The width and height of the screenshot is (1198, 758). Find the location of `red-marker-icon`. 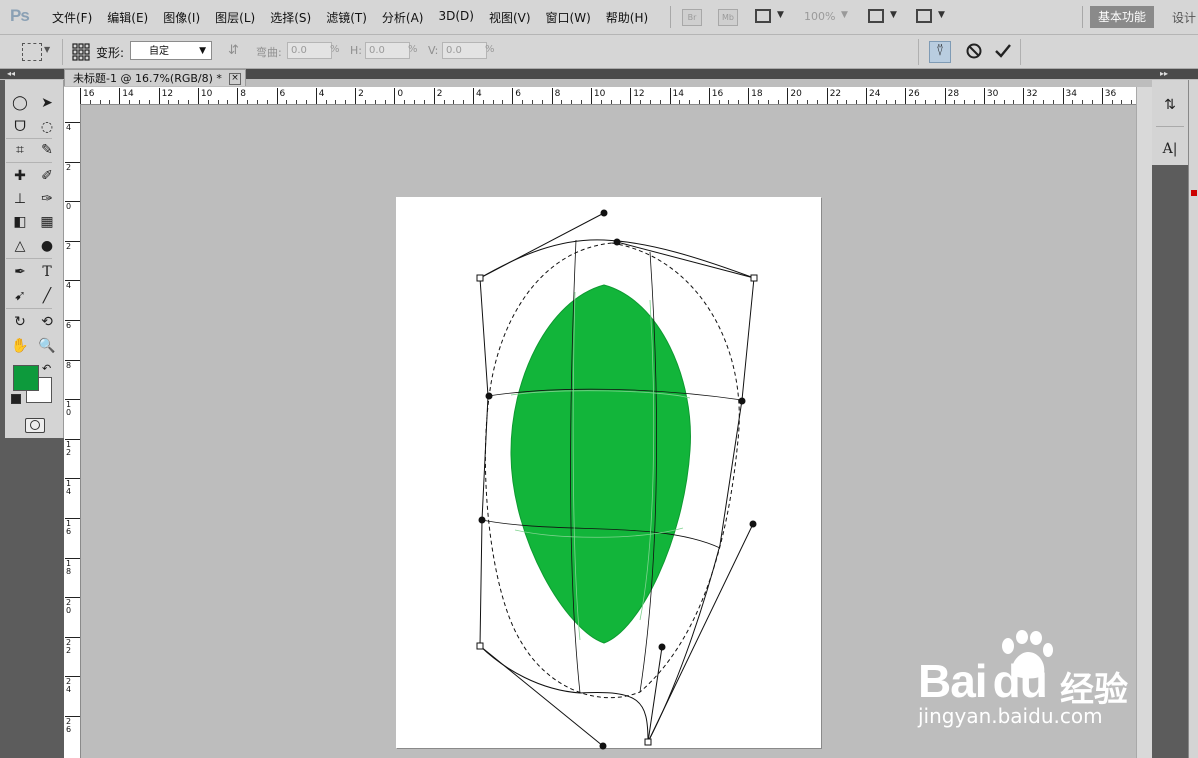

red-marker-icon is located at coordinates (1194, 193).